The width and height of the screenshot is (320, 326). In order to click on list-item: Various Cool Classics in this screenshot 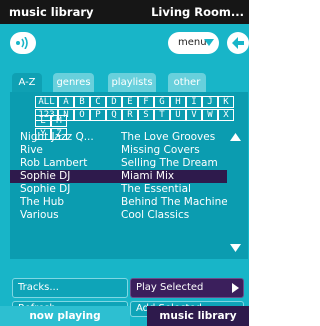, I will do `click(118, 215)`.